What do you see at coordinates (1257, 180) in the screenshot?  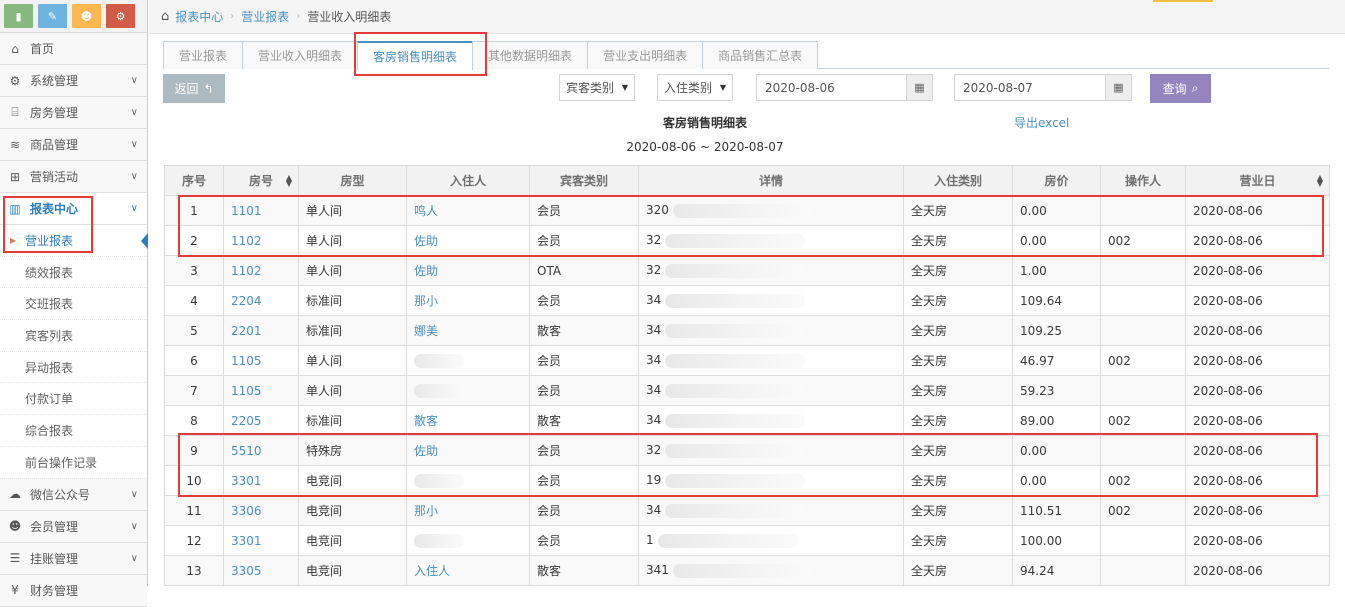 I see `column-header-business-date: 营业日 ▲ ▼` at bounding box center [1257, 180].